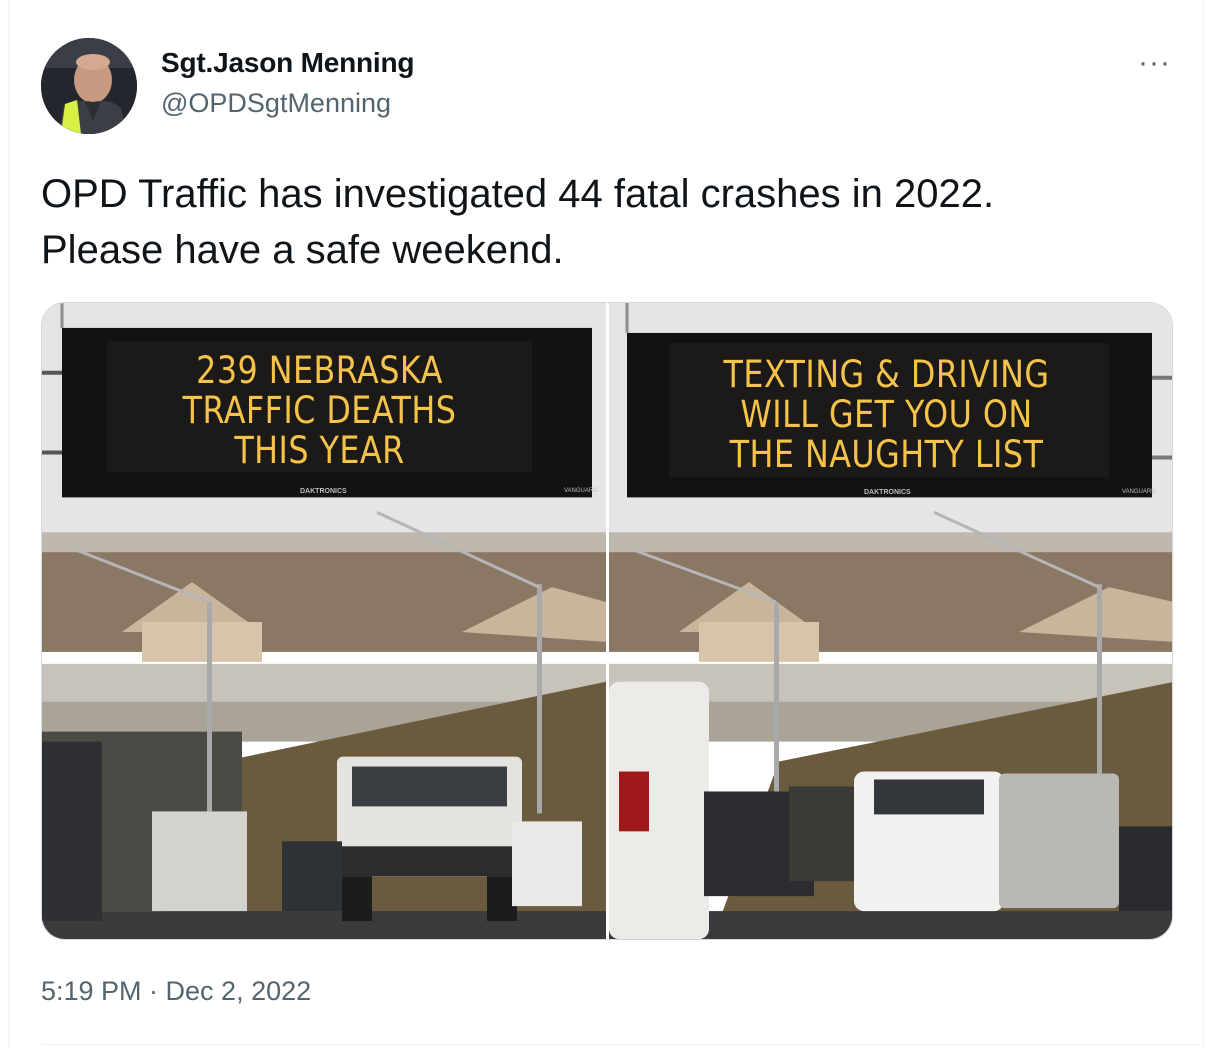  I want to click on sign-message-1: 239 NEBRASKA TRAFFIC DEATHS THIS YEAR, so click(319, 411).